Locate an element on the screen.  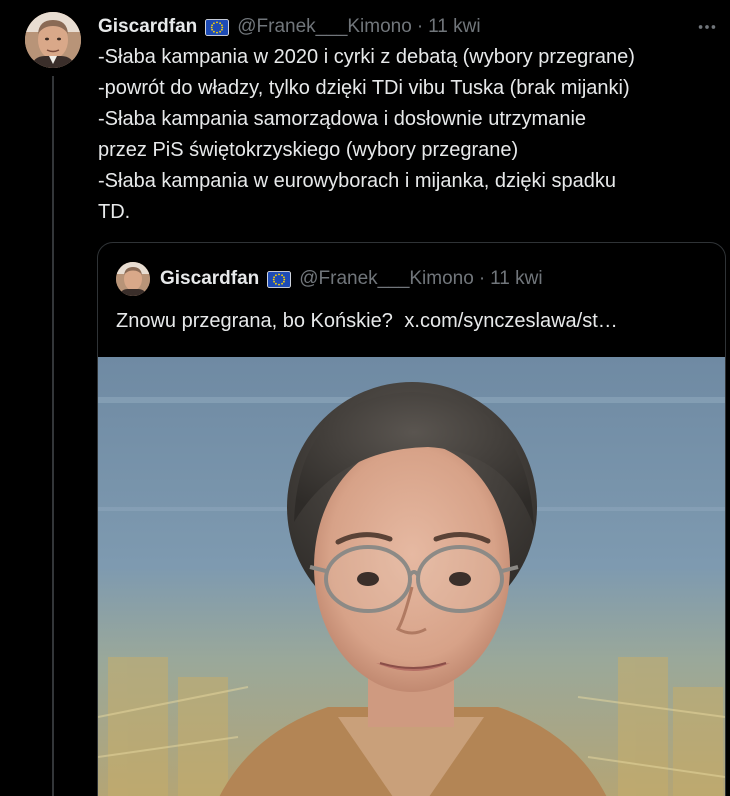
quoted-avatar is located at coordinates (133, 279).